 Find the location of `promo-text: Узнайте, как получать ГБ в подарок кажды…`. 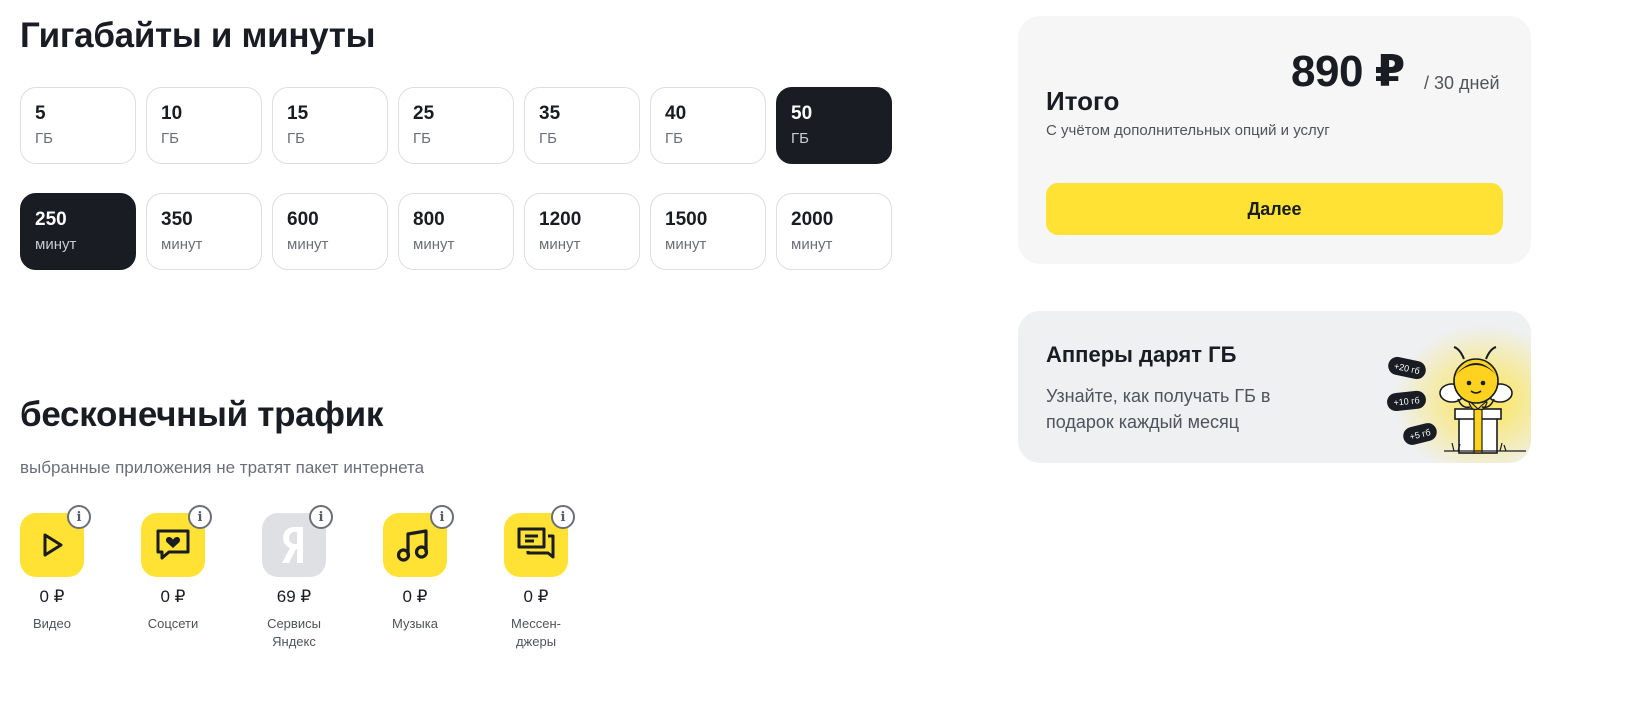

promo-text: Узнайте, как получать ГБ в подарок кажды… is located at coordinates (1158, 409).